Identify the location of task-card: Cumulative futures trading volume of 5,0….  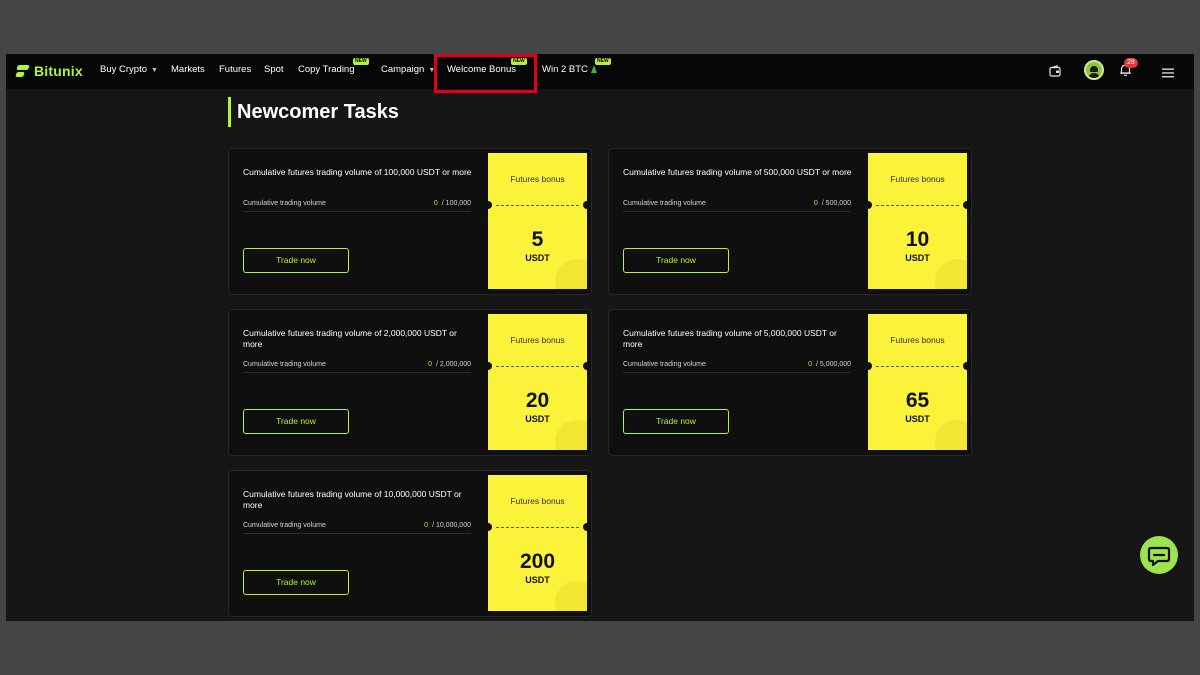
(790, 382).